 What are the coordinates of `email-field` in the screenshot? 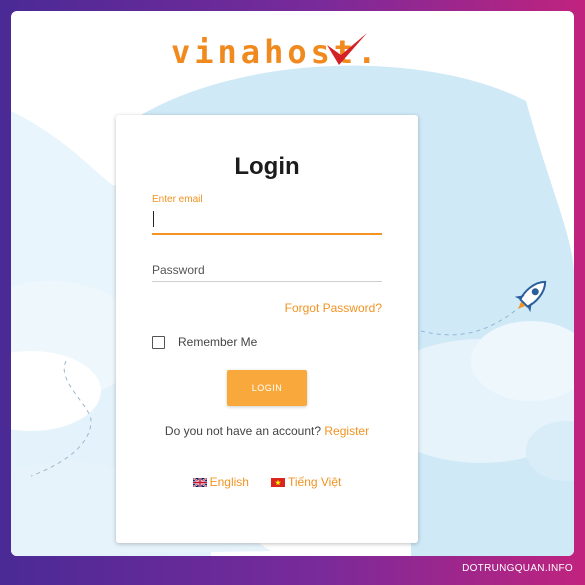 It's located at (267, 221).